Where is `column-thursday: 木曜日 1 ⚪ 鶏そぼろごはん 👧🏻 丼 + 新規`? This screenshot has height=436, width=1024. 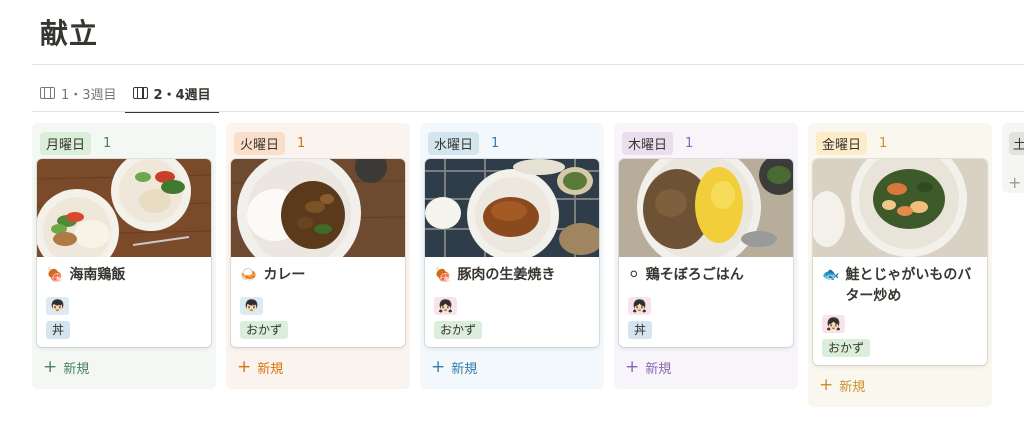 column-thursday: 木曜日 1 ⚪ 鶏そぼろごはん 👧🏻 丼 + 新規 is located at coordinates (706, 256).